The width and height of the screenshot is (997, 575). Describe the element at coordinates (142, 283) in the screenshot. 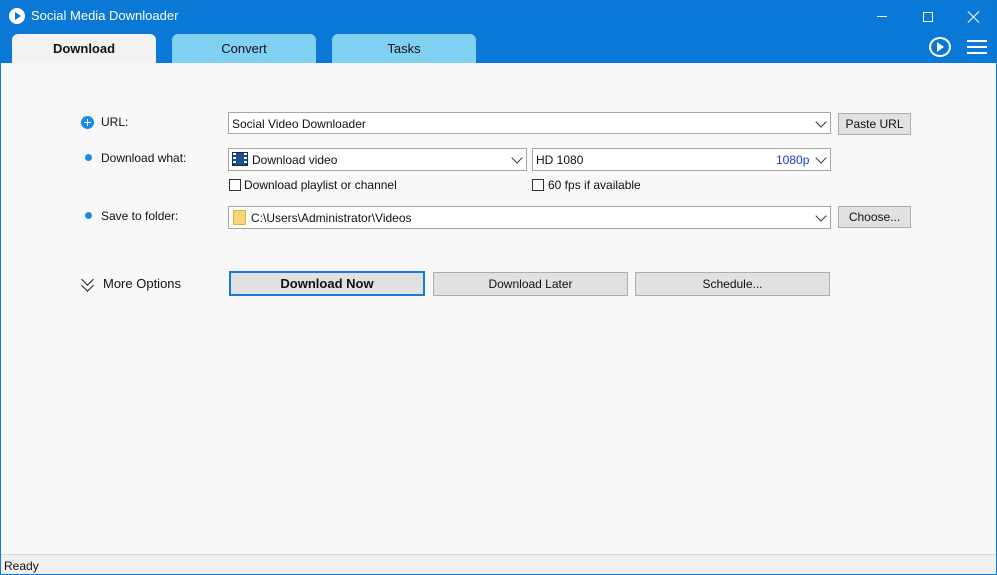

I see `more-options-toggle: More Options` at that location.